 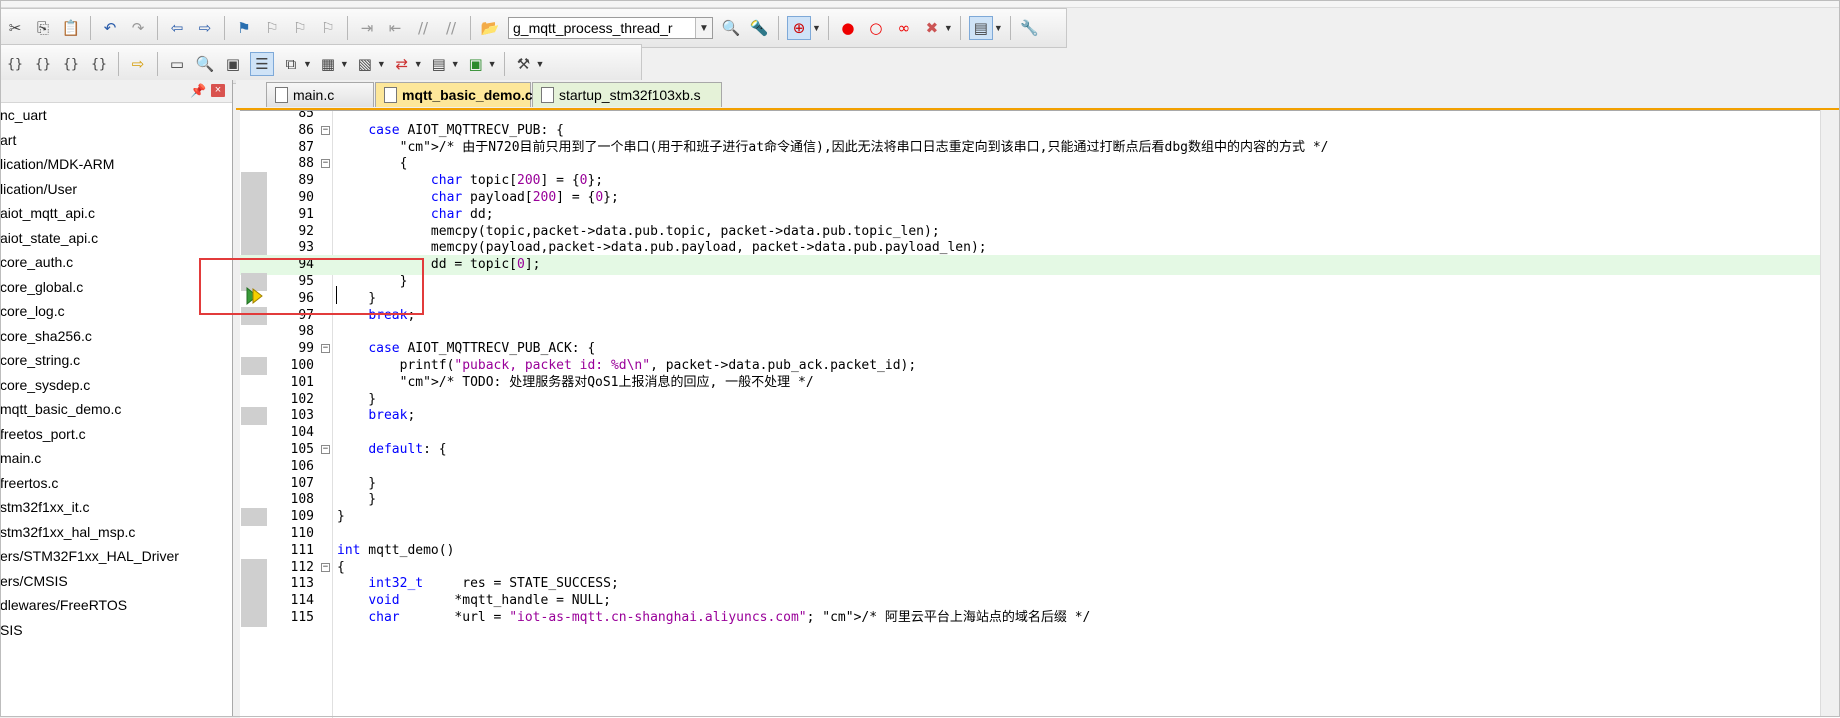 What do you see at coordinates (110, 28) in the screenshot?
I see `undo-icon: ↶` at bounding box center [110, 28].